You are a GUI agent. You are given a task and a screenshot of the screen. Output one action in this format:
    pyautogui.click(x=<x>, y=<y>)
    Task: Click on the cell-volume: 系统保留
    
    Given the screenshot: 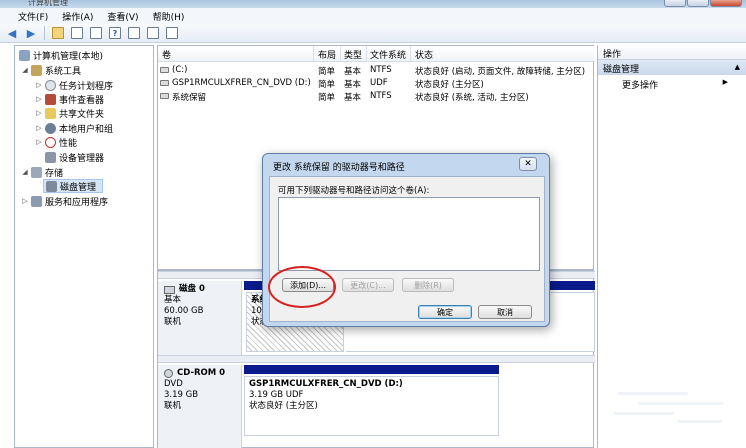 What is the action you would take?
    pyautogui.click(x=189, y=98)
    